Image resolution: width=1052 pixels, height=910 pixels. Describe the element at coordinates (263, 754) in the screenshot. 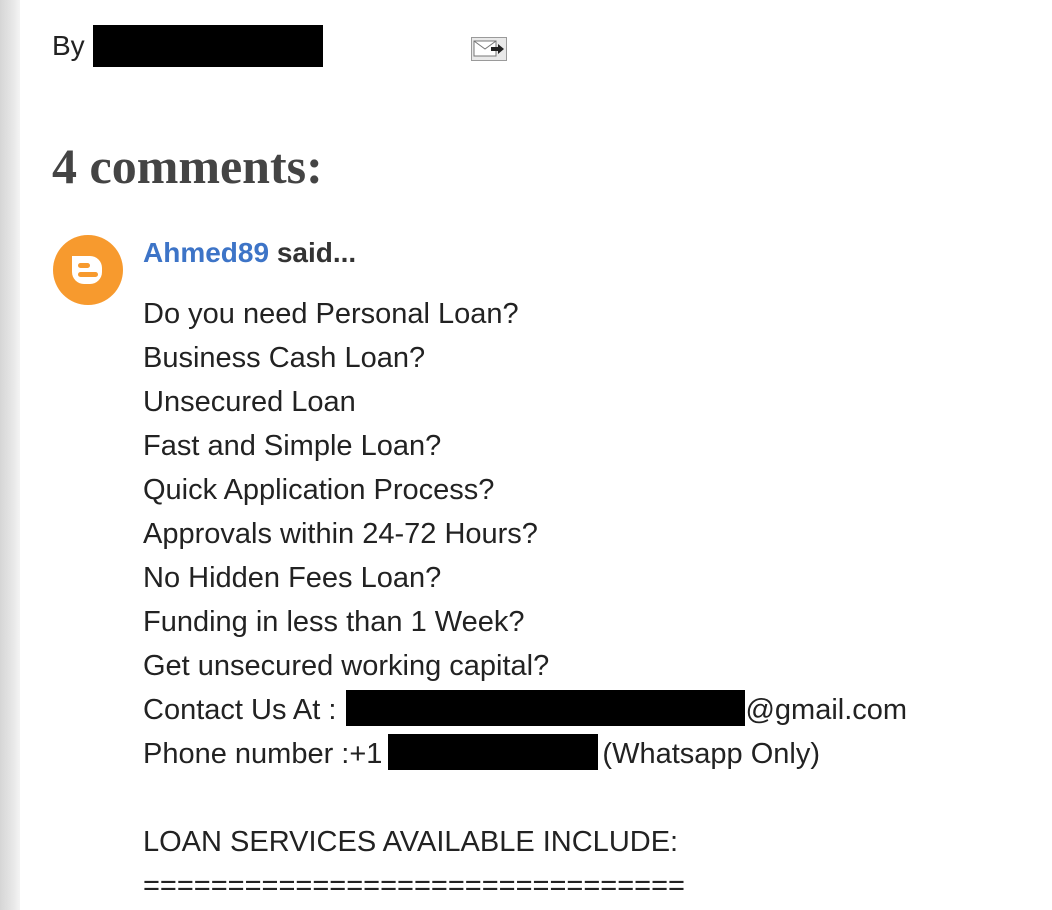

I see `phone-prefix: Phone number :+1` at that location.